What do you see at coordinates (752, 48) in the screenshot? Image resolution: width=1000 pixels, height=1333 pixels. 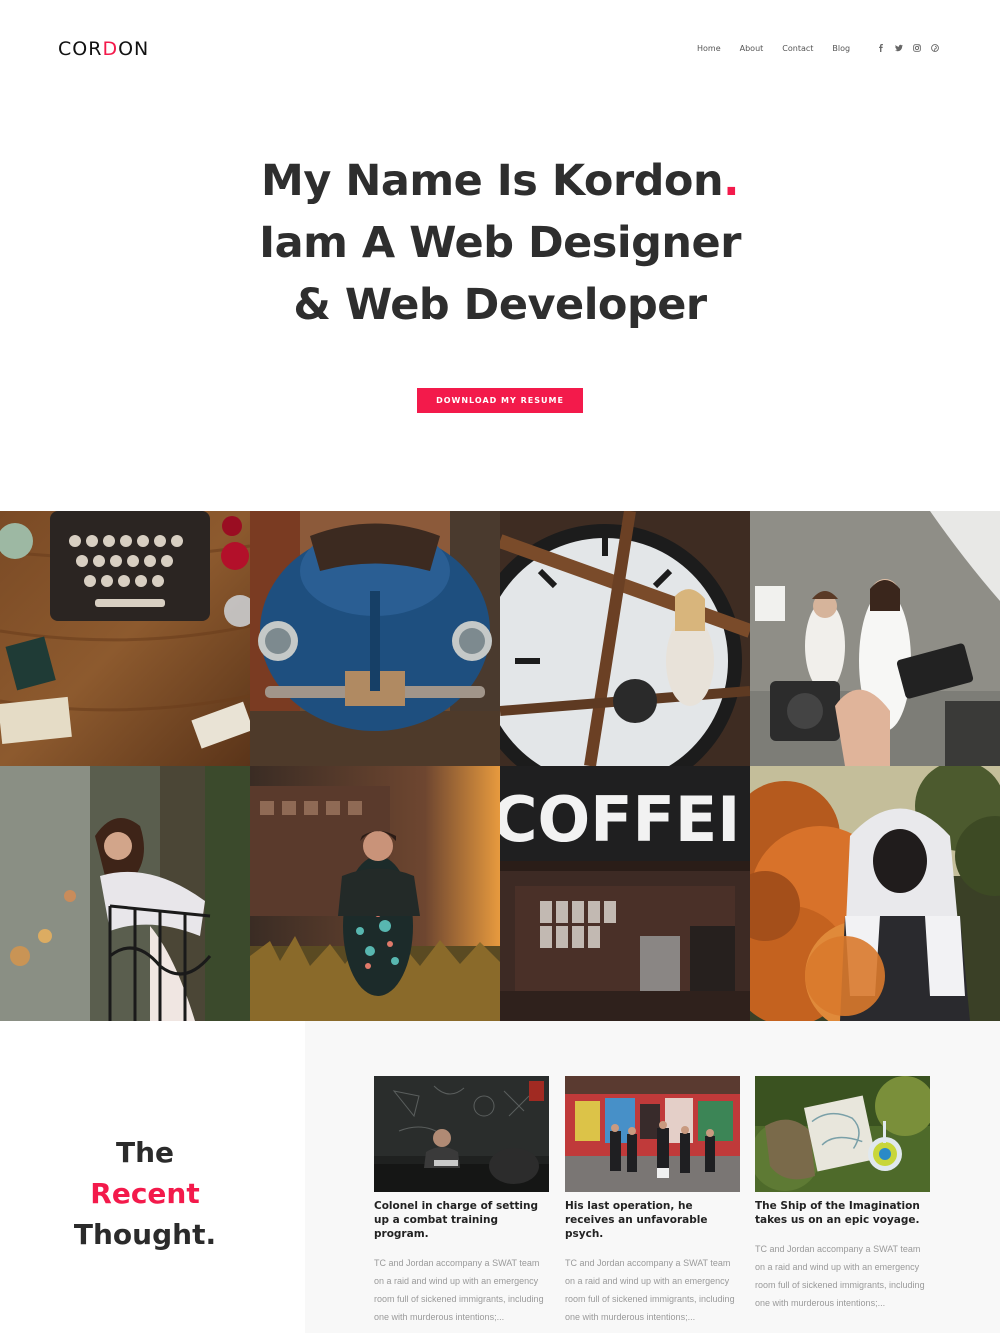 I see `nav-about-link: About` at bounding box center [752, 48].